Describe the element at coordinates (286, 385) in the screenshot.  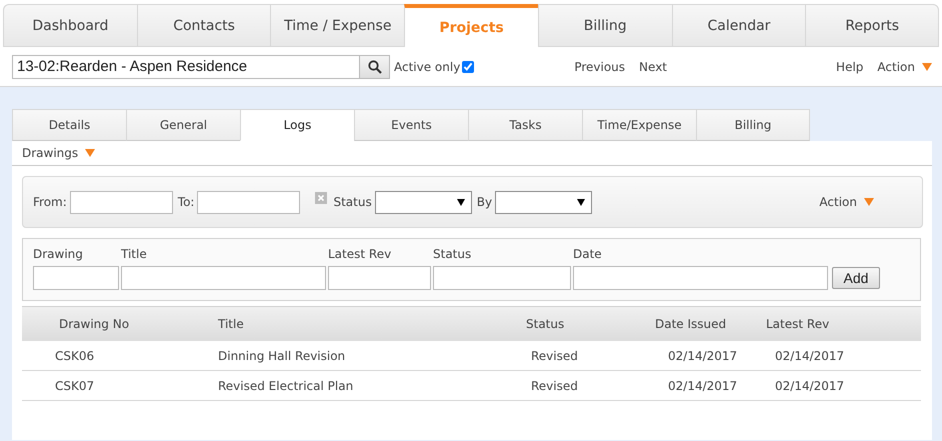
I see `table-cell-text: Revised Electrical Plan` at that location.